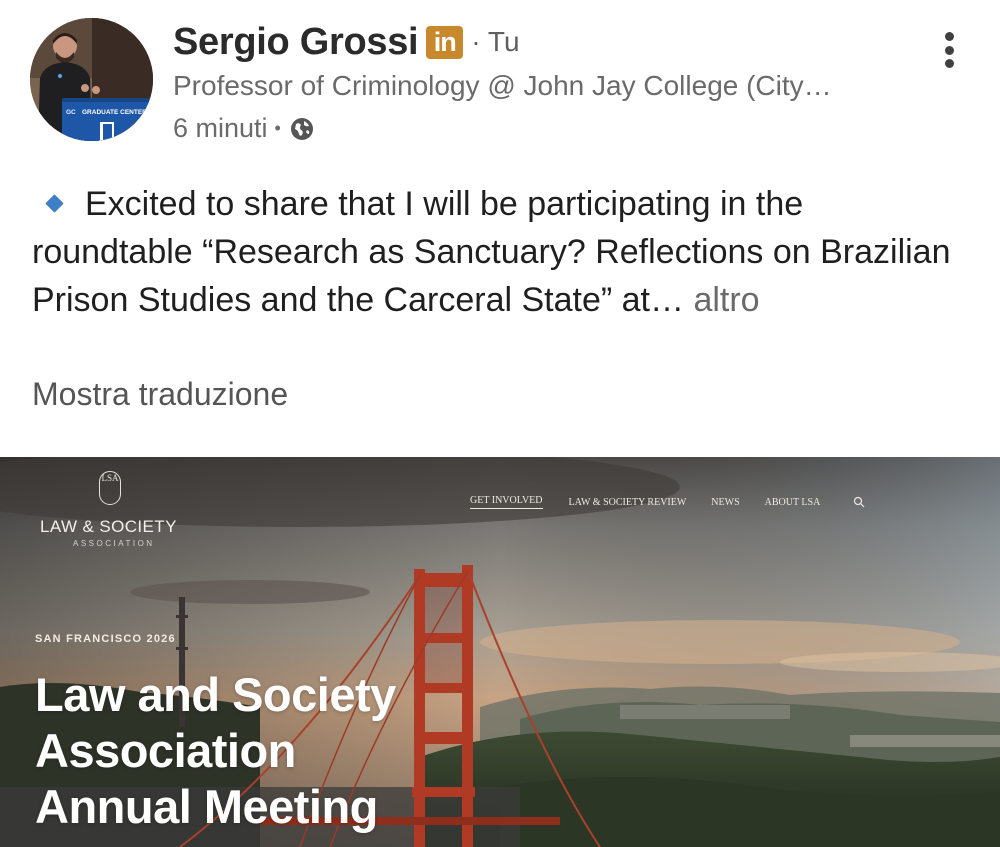 This screenshot has width=1000, height=847. What do you see at coordinates (949, 50) in the screenshot?
I see `more-options-icon` at bounding box center [949, 50].